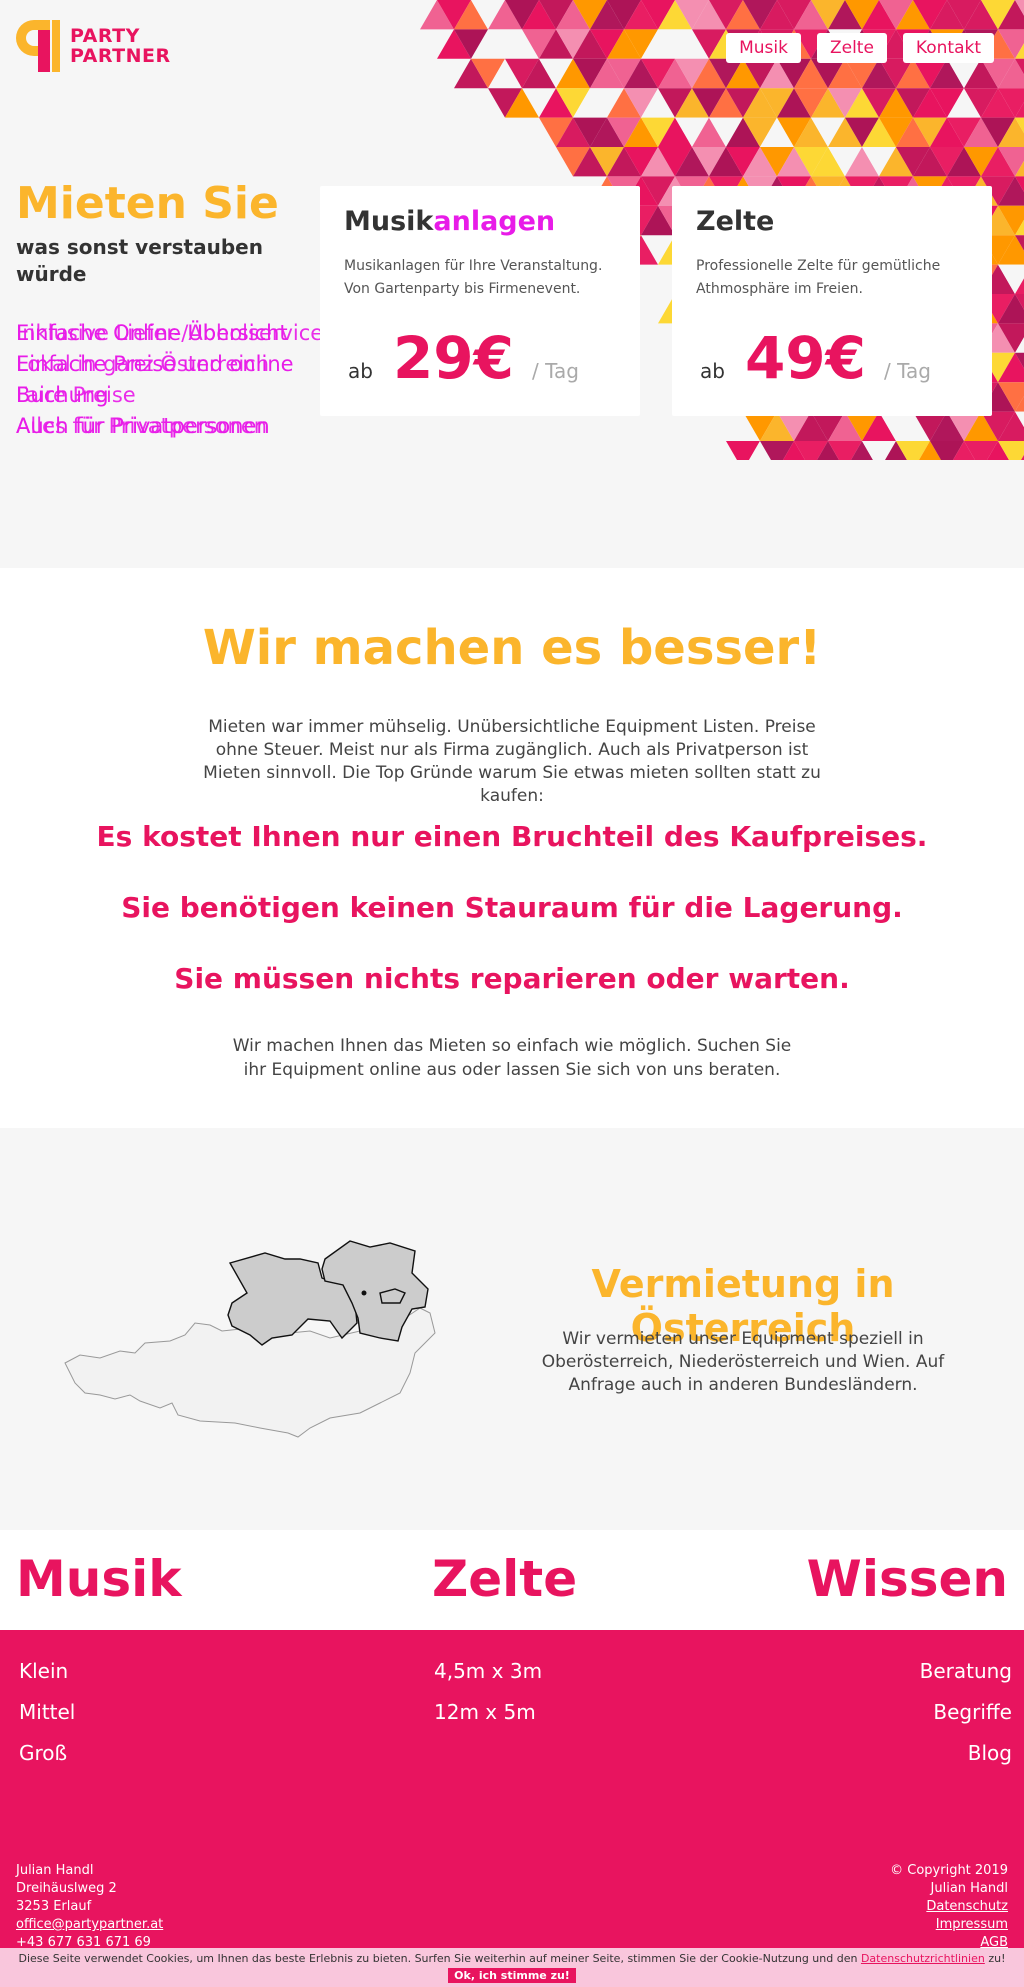 The width and height of the screenshot is (1024, 1987). I want to click on logo-text: PARTY PARTNER, so click(120, 46).